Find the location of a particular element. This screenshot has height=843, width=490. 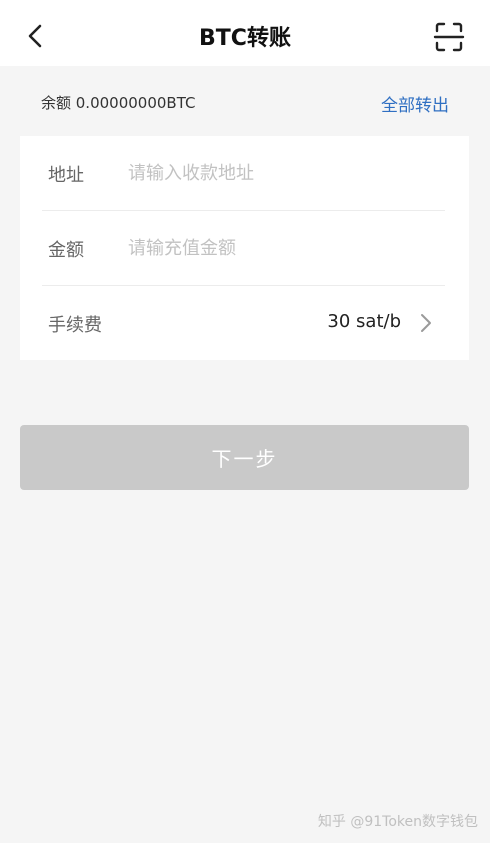

address-label: 地址 is located at coordinates (66, 175).